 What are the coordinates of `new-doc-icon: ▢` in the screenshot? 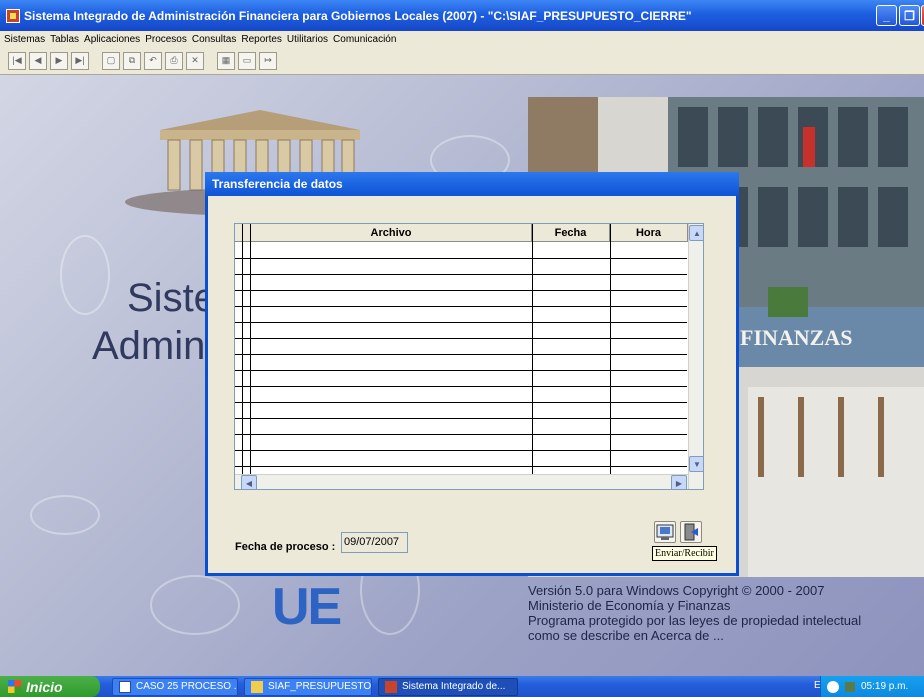 It's located at (111, 60).